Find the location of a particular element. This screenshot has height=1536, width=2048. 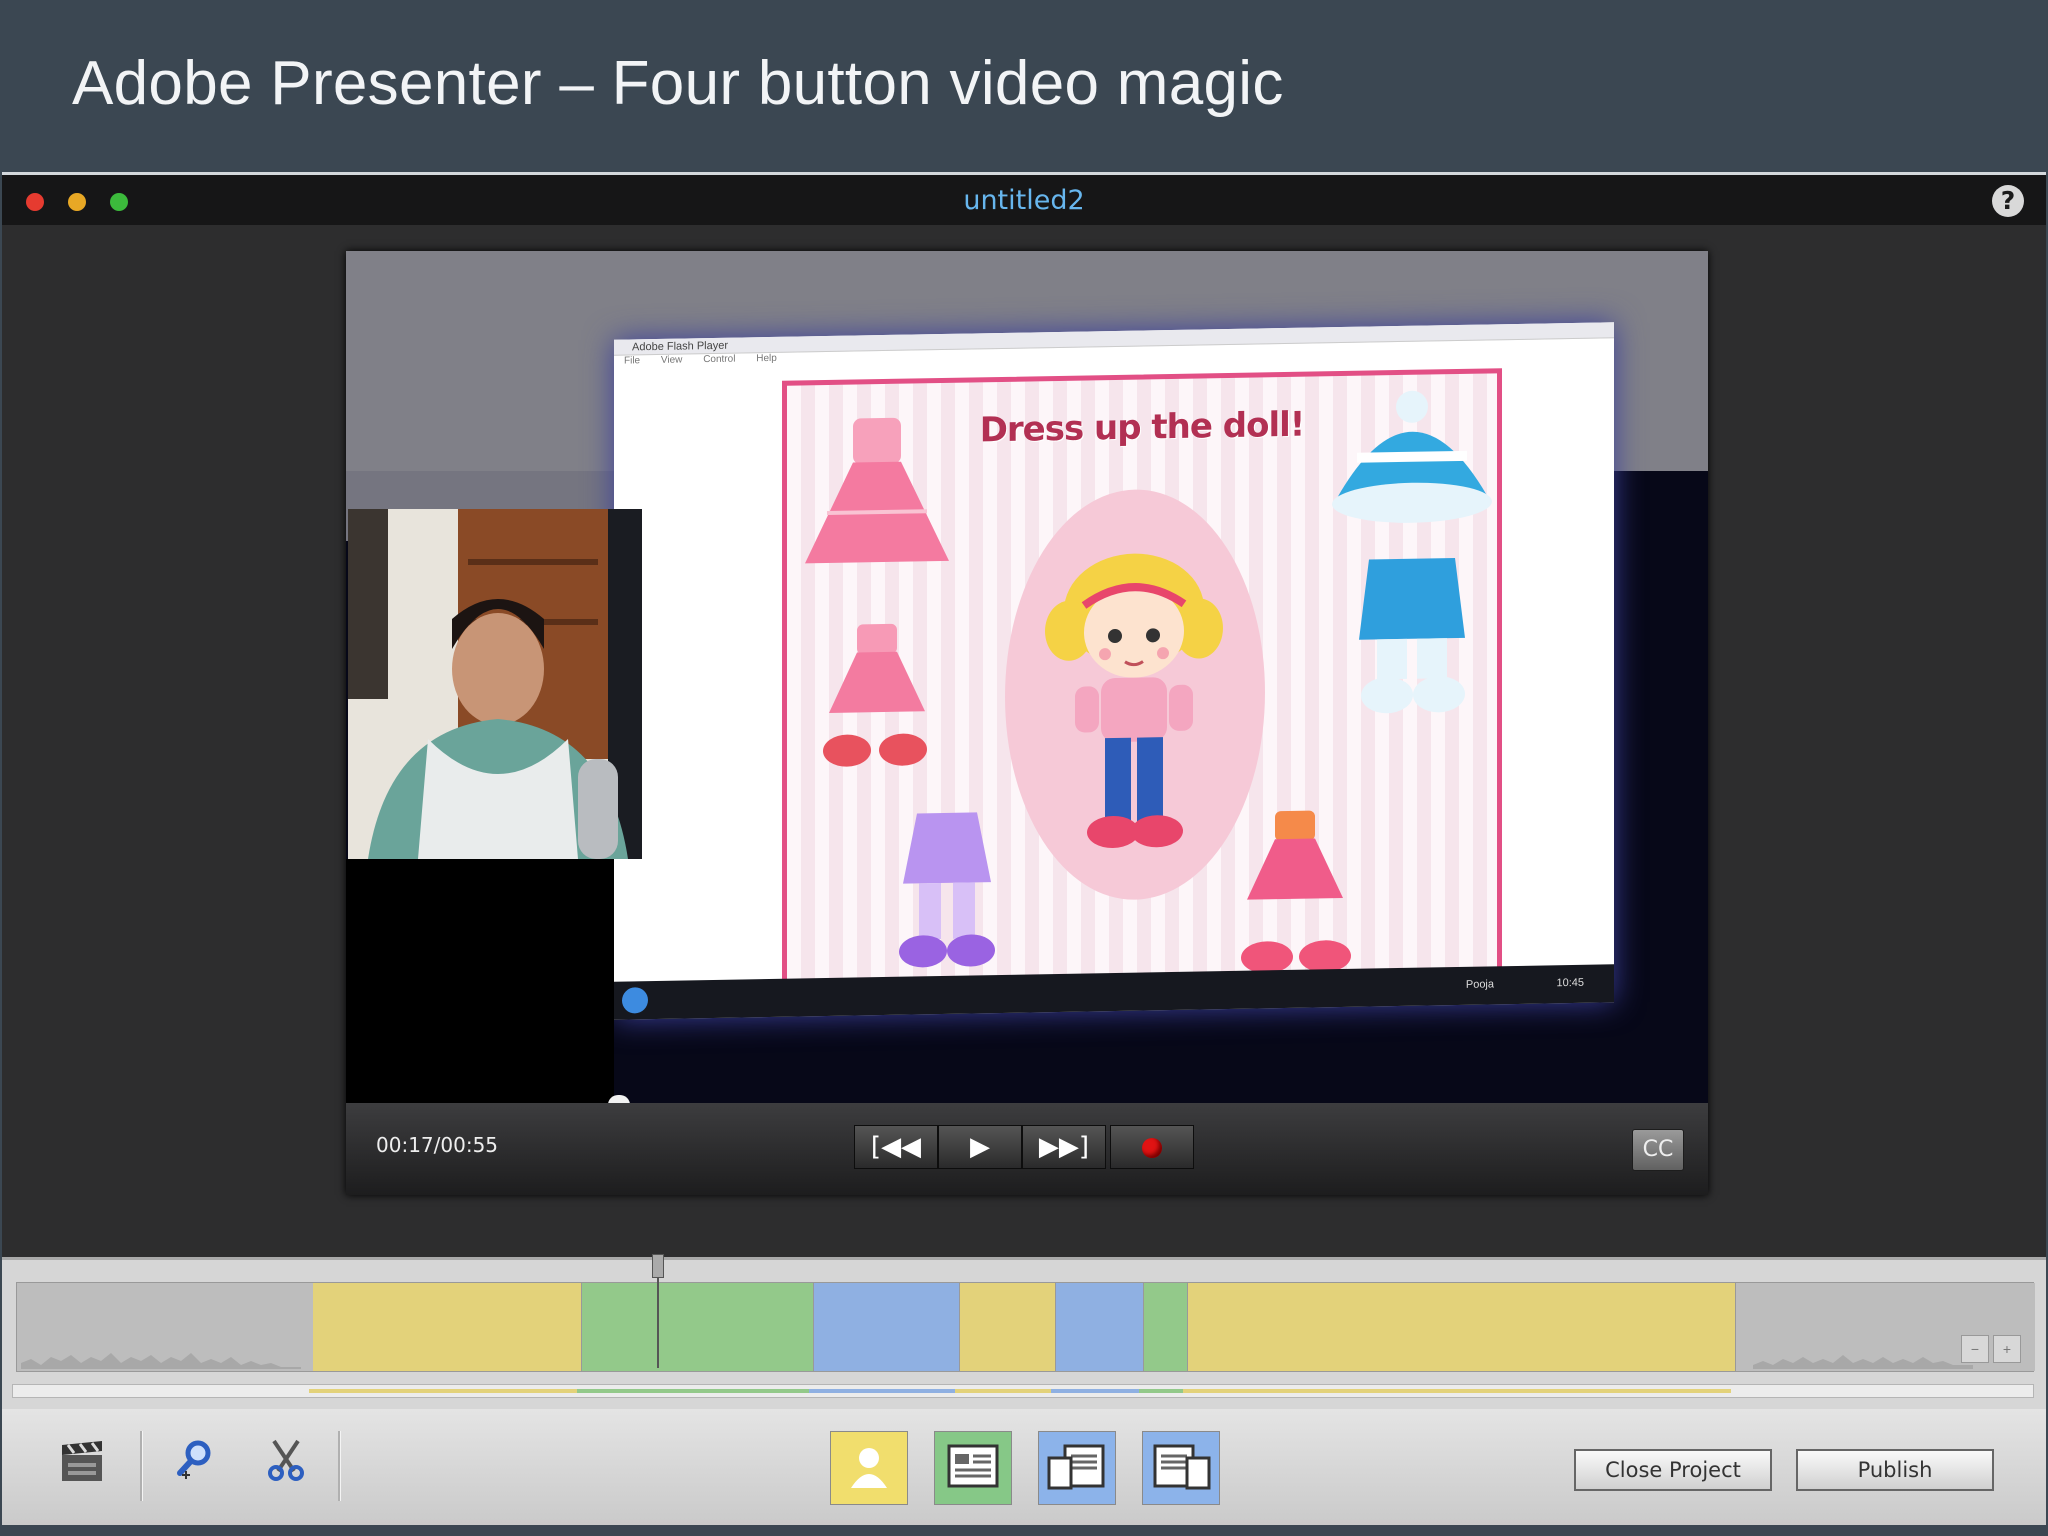

timeline: − + is located at coordinates (1024, 1333).